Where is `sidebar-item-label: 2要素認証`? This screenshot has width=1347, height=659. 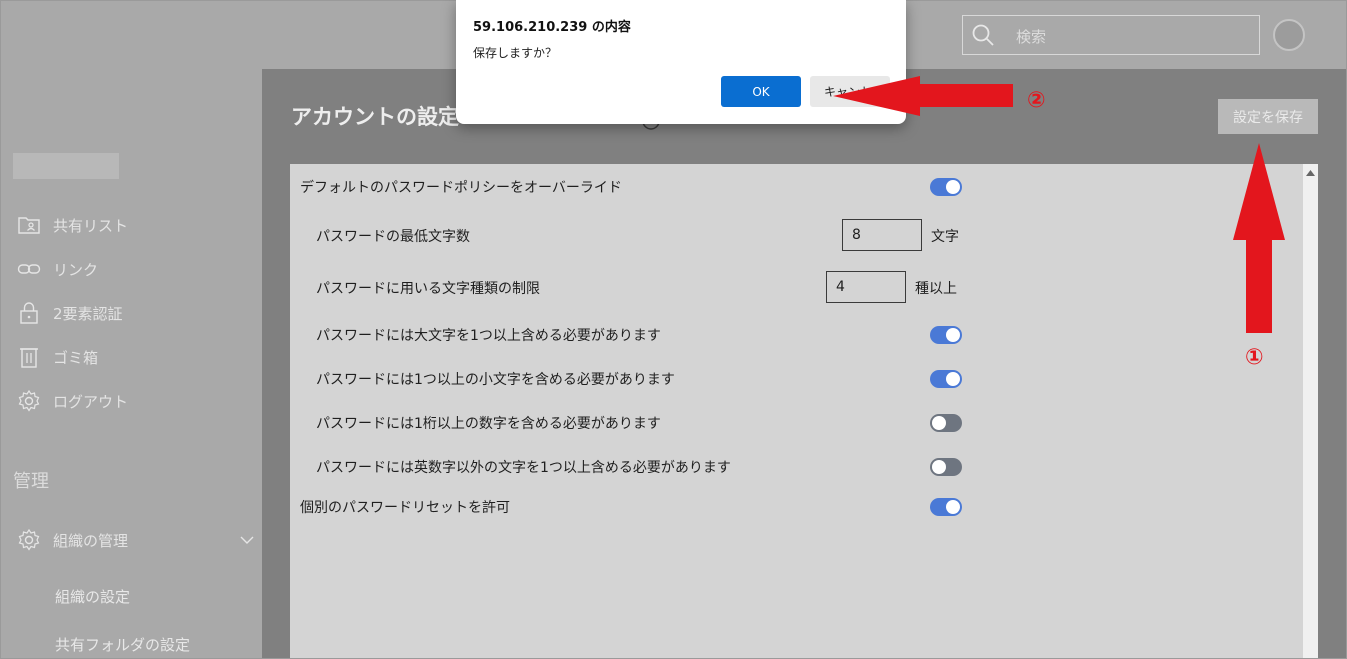
sidebar-item-label: 2要素認証 is located at coordinates (88, 313).